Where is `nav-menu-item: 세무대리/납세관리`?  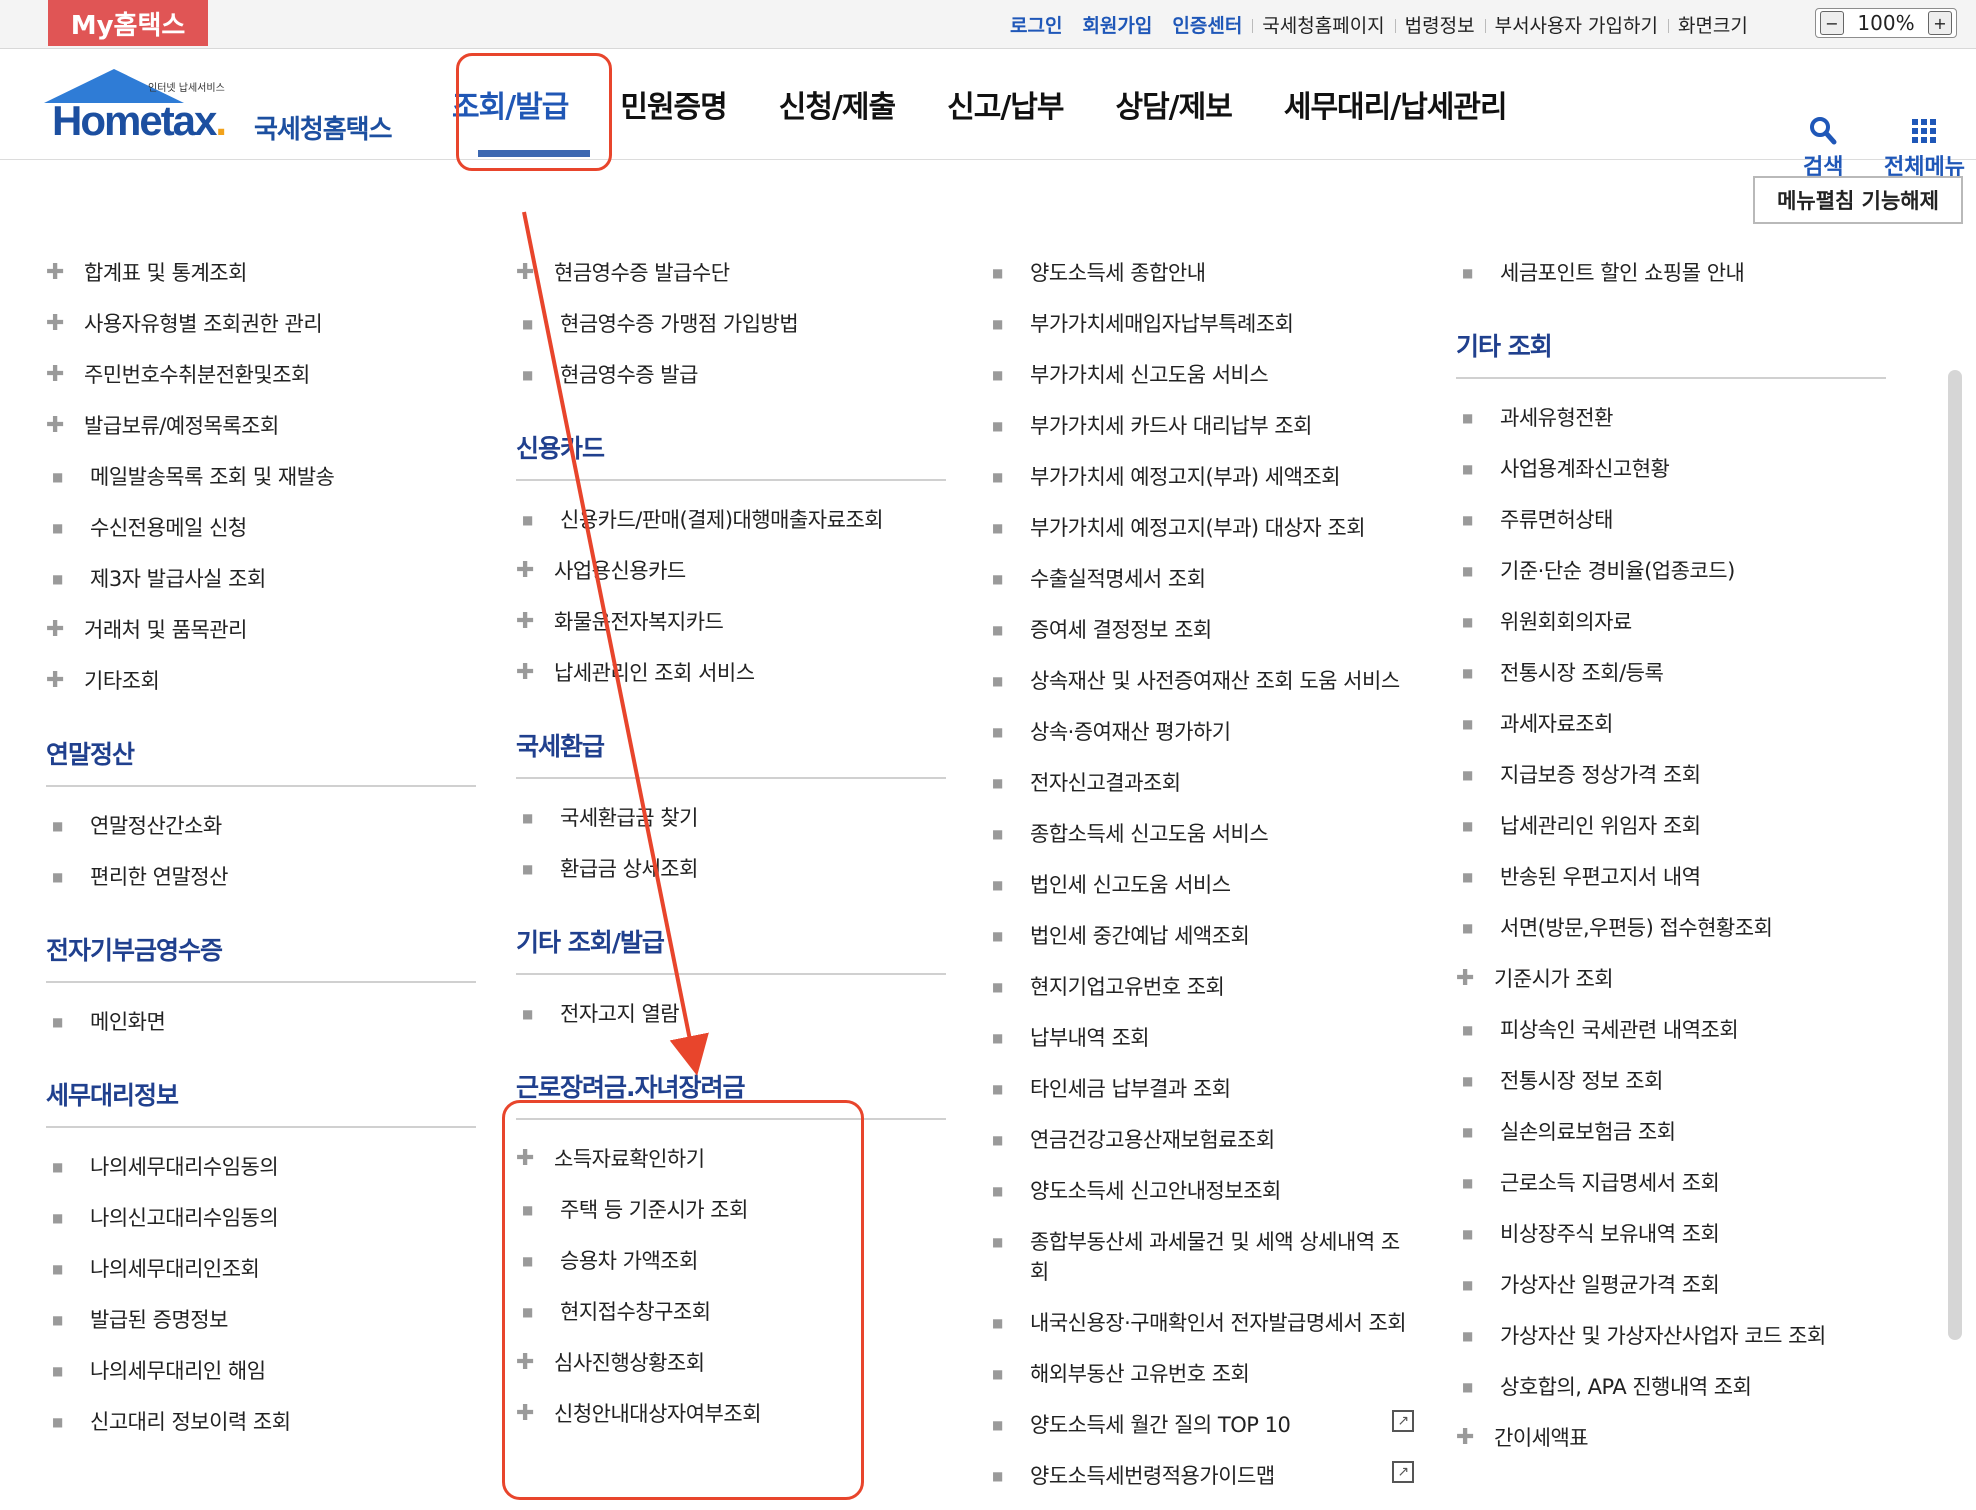 nav-menu-item: 세무대리/납세관리 is located at coordinates (1396, 104).